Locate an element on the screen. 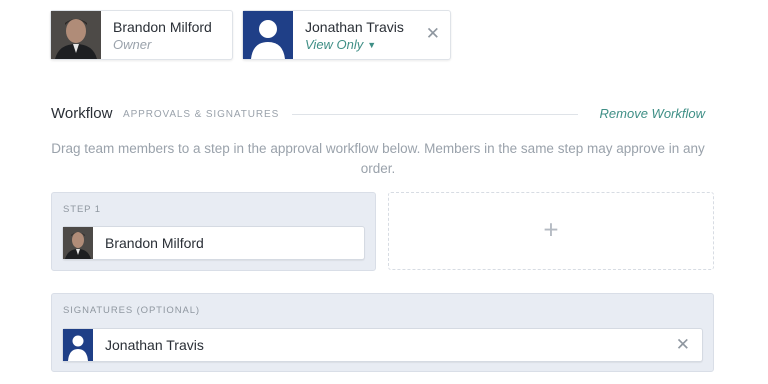  plus-icon: + is located at coordinates (551, 229).